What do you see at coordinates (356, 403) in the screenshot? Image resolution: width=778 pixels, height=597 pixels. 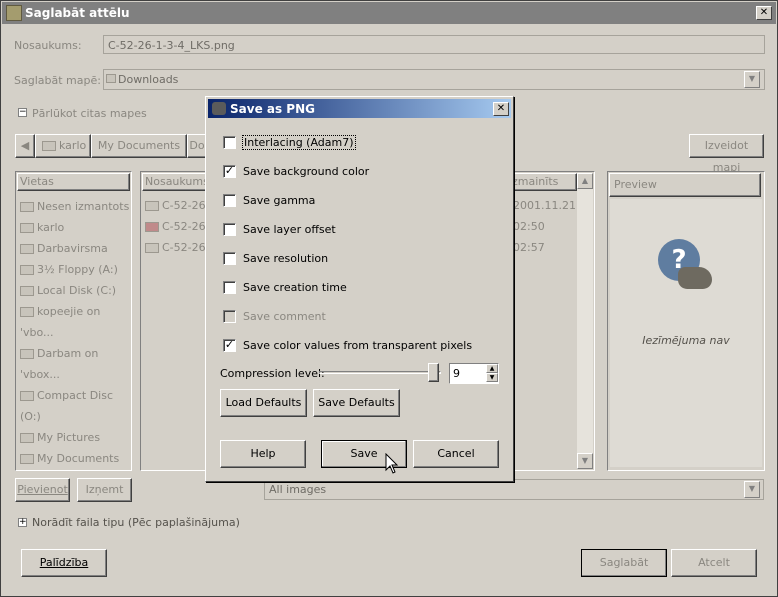 I see `save-defaults-button: Save Defaults` at bounding box center [356, 403].